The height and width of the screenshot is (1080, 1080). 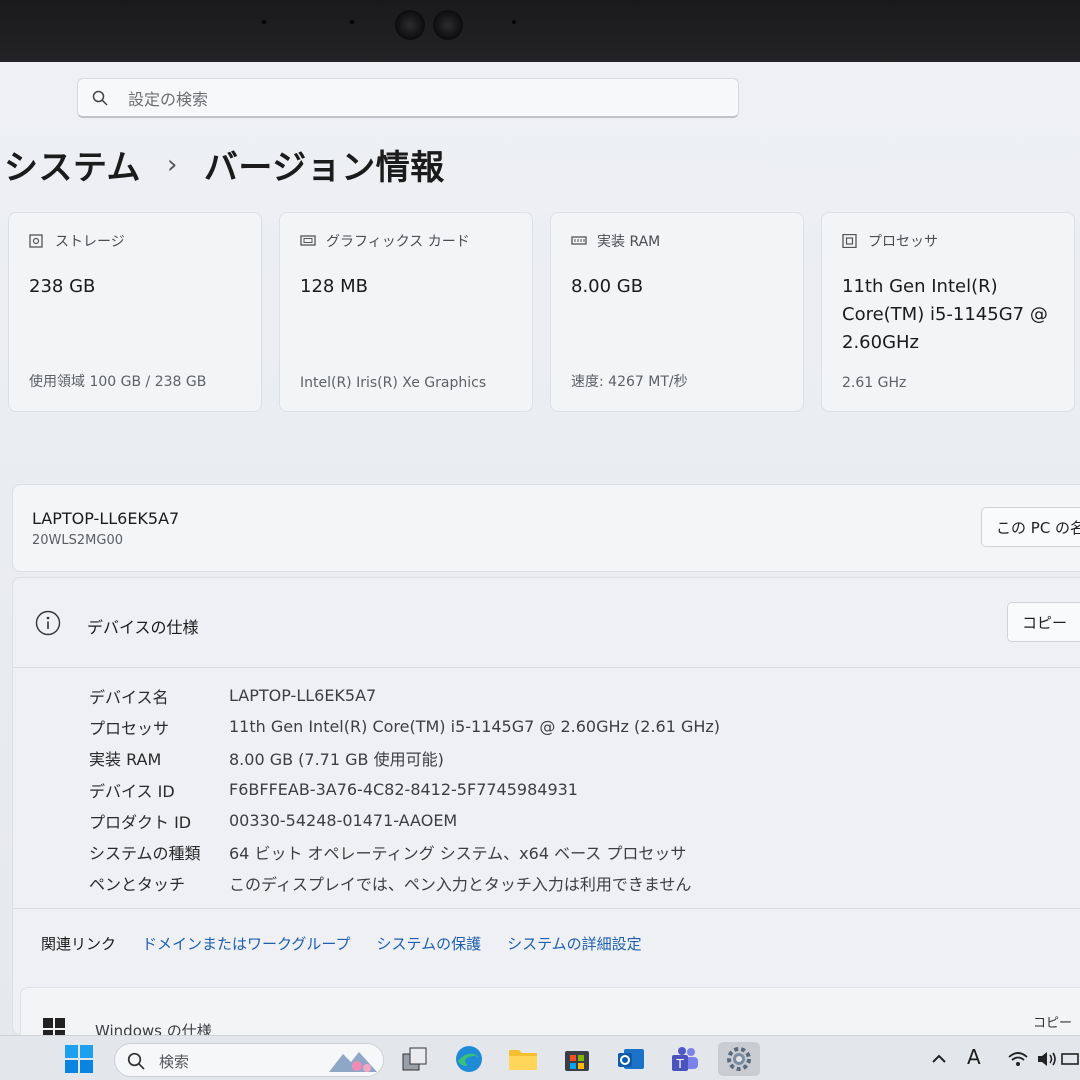 What do you see at coordinates (54, 1026) in the screenshot?
I see `windows-logo-icon` at bounding box center [54, 1026].